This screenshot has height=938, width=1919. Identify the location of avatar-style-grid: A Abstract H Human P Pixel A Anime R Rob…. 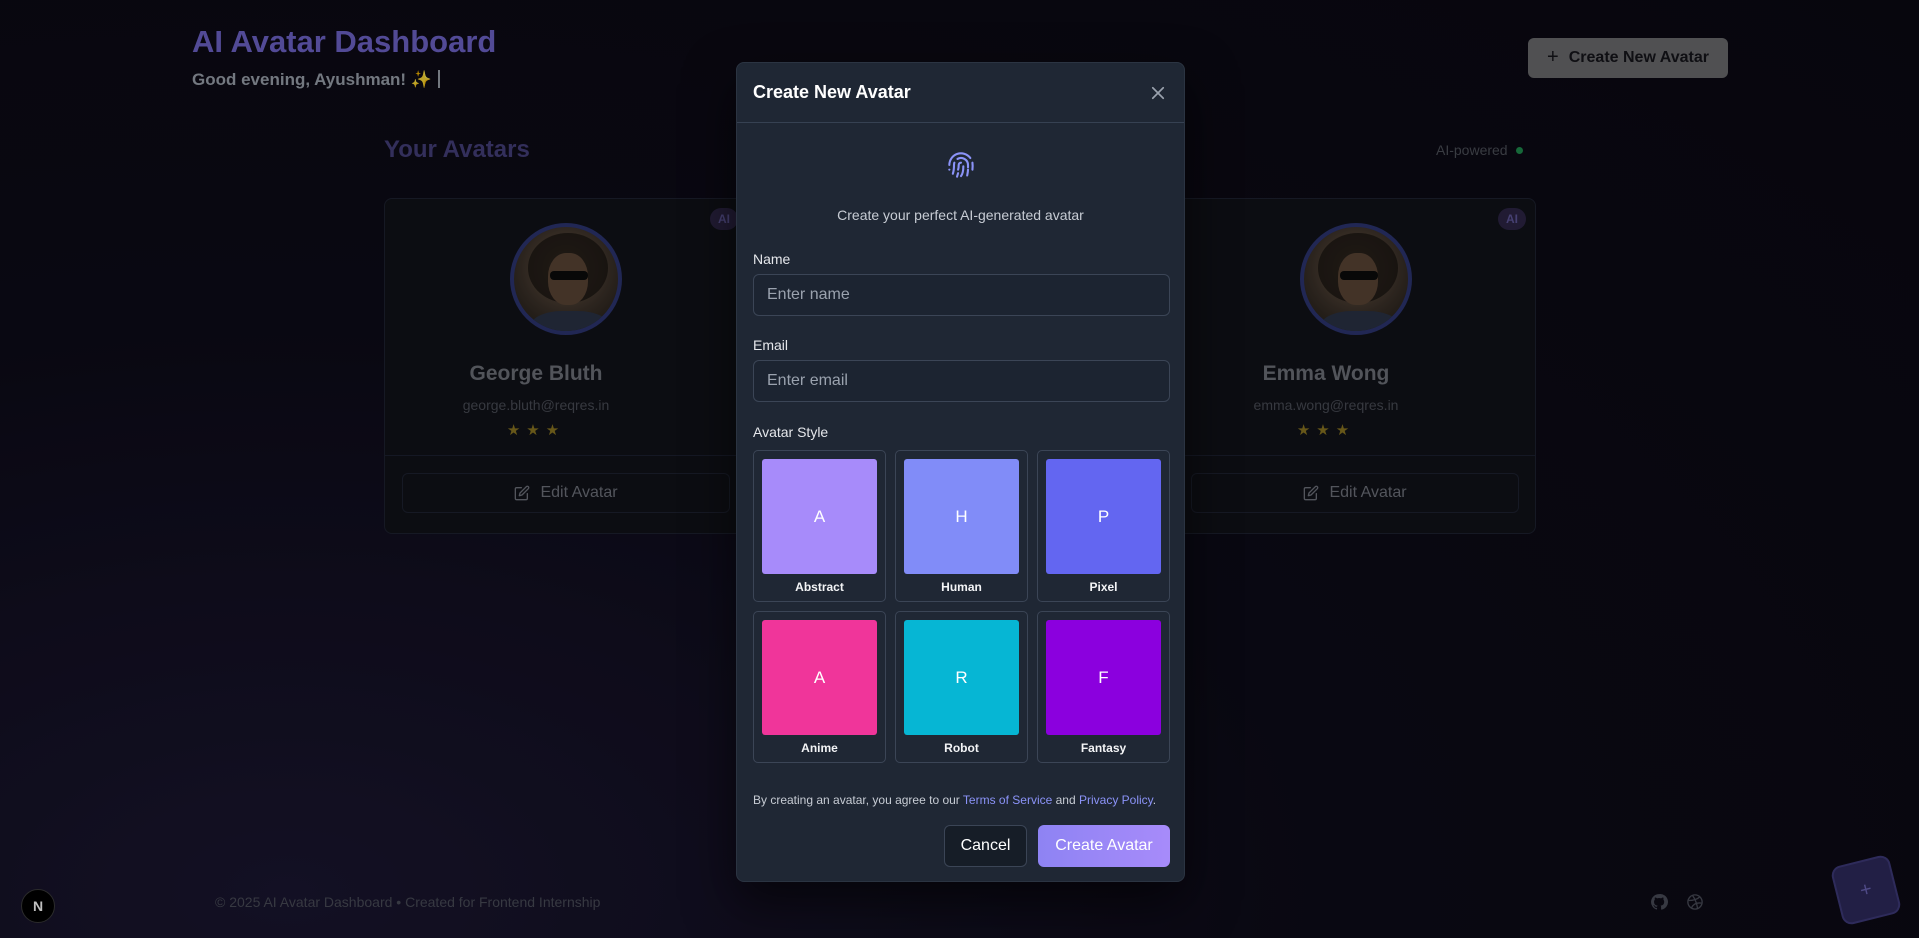
(961, 606).